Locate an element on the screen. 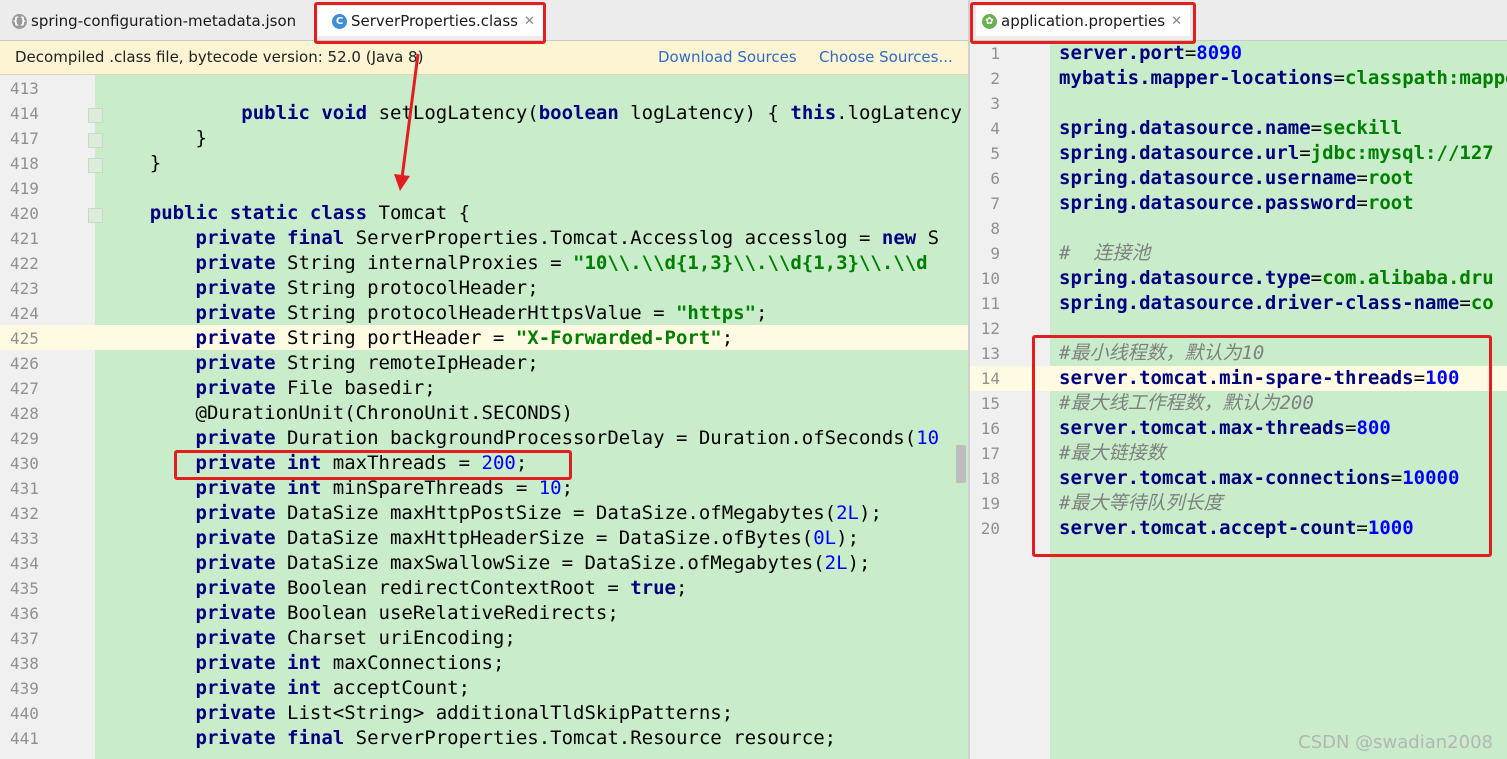 The height and width of the screenshot is (759, 1507). annotation-arrow-icon is located at coordinates (407, 122).